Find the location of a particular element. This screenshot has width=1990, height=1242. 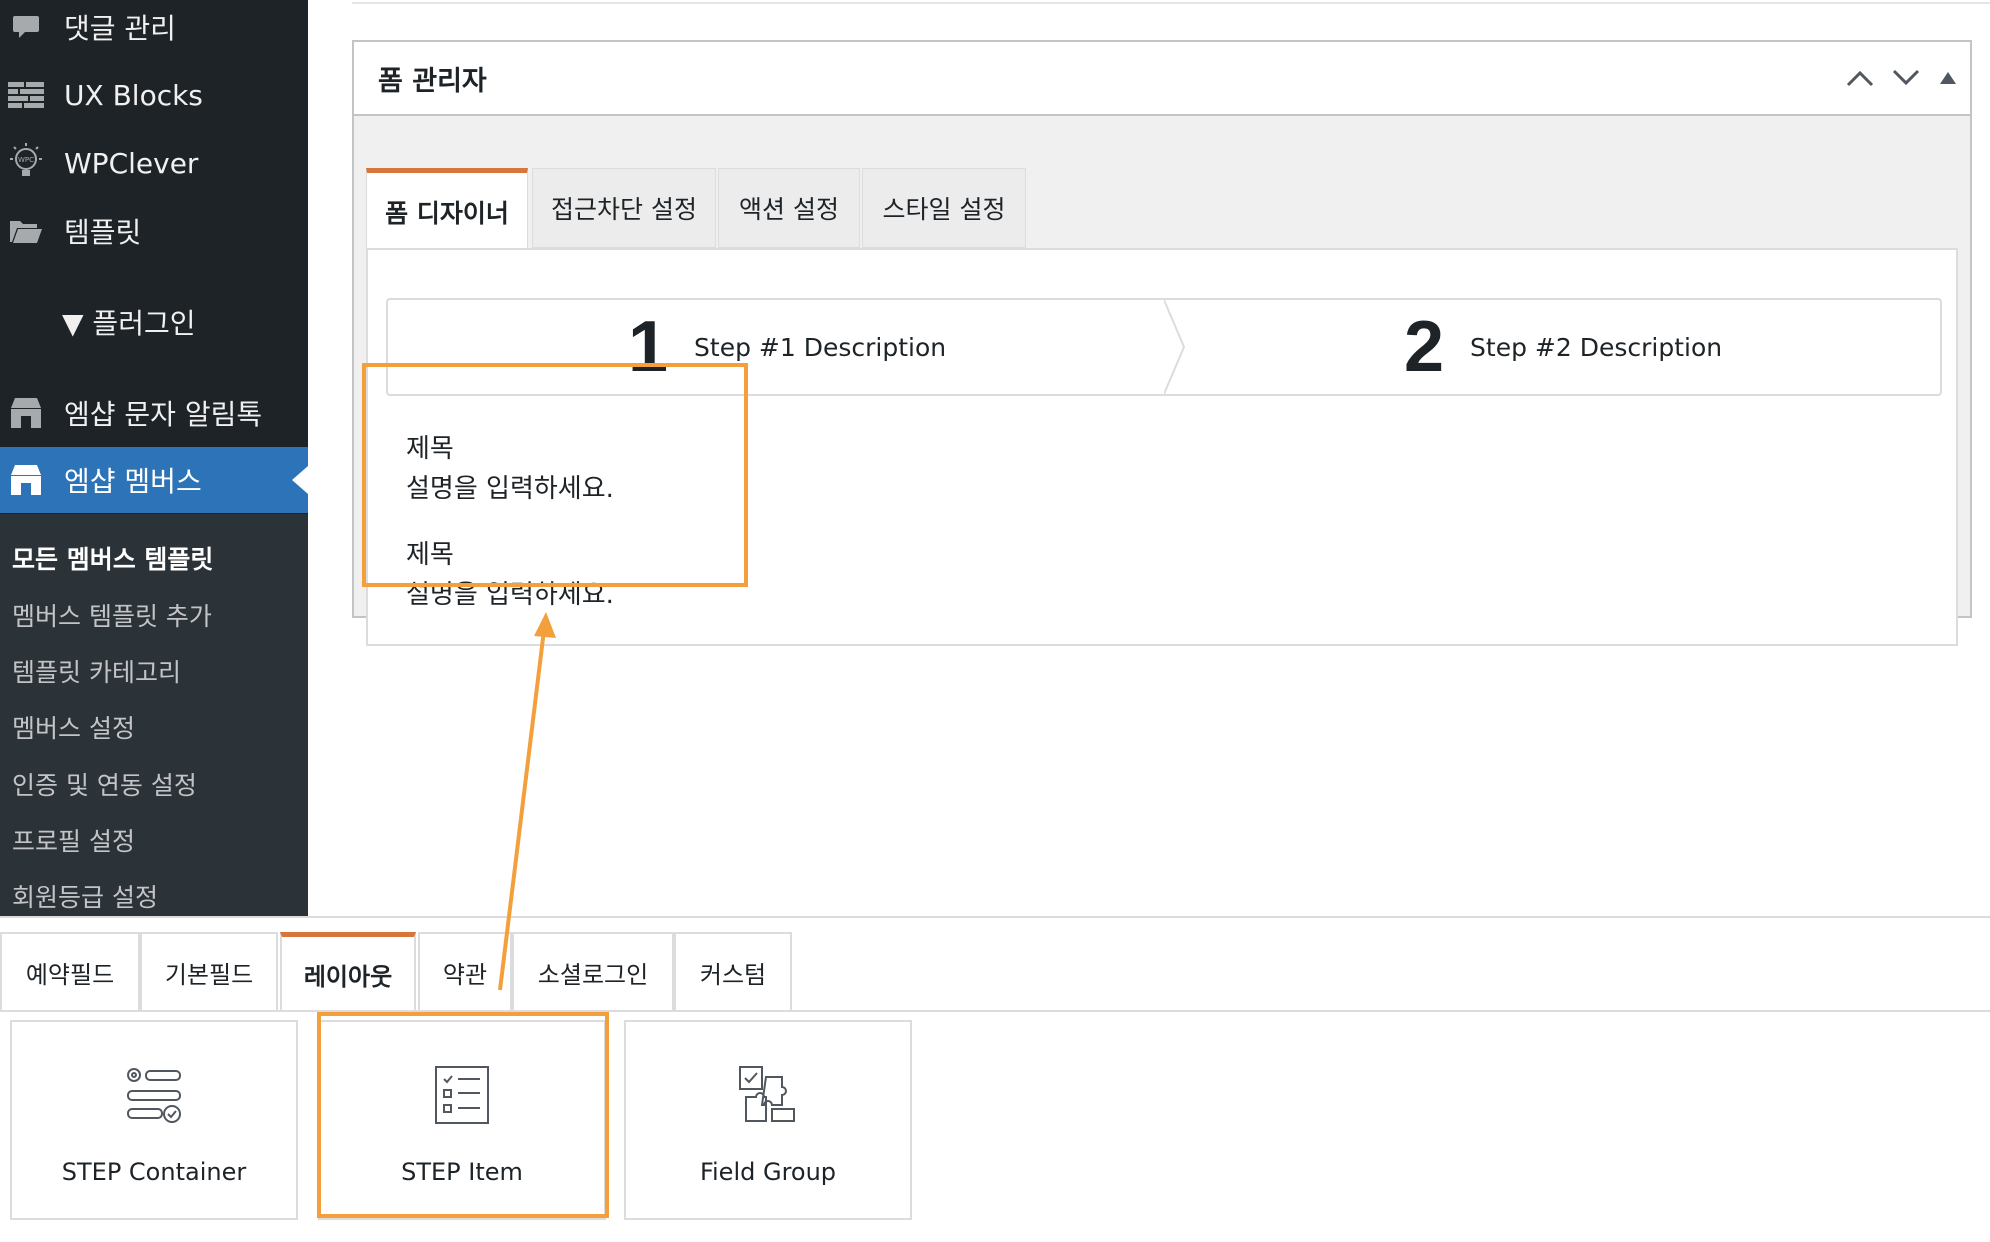

menu-item-wpclever: WPC WPClever is located at coordinates (154, 163).